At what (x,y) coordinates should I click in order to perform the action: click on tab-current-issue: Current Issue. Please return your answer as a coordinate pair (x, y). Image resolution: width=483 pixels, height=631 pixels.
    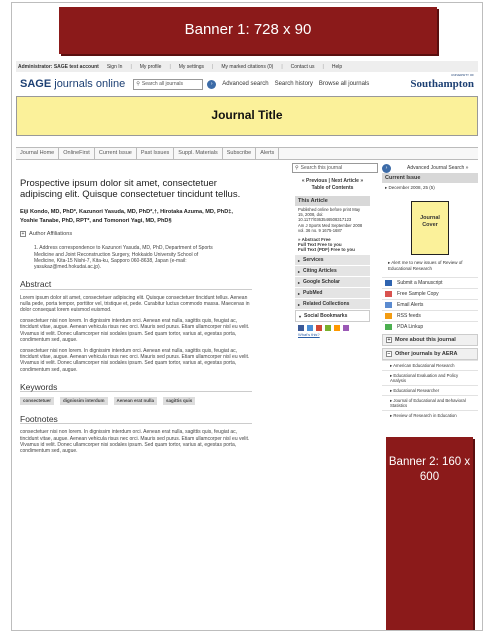
    Looking at the image, I should click on (116, 153).